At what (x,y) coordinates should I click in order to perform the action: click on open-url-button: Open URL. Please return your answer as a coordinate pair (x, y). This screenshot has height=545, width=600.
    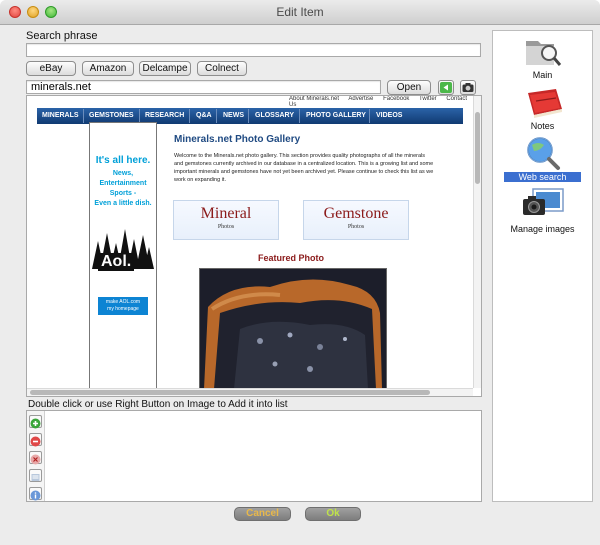
    Looking at the image, I should click on (409, 93).